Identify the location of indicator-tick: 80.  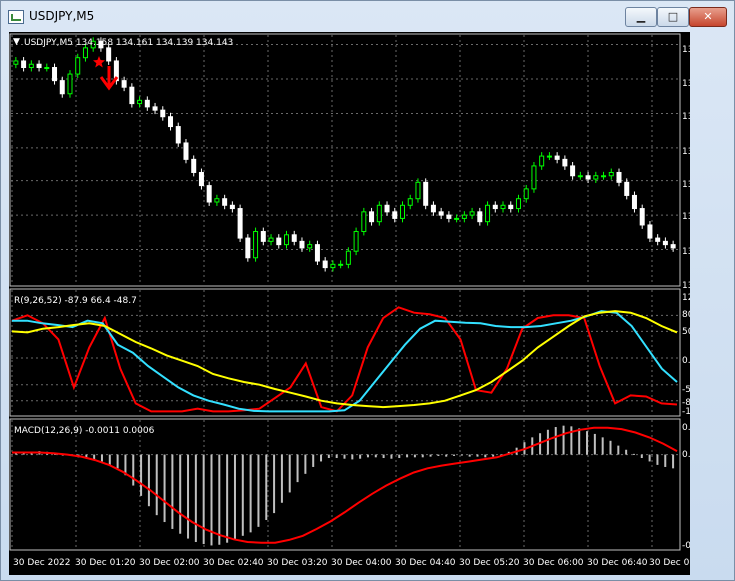
(686, 315).